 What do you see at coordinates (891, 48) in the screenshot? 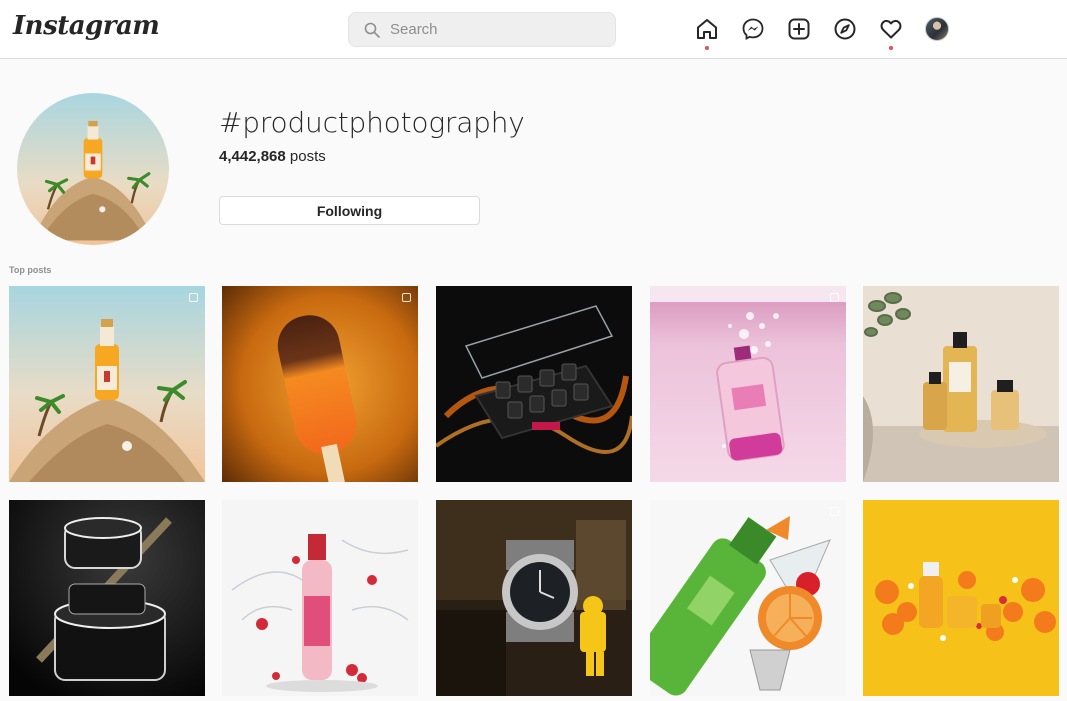
I see `activity-notification-dot` at bounding box center [891, 48].